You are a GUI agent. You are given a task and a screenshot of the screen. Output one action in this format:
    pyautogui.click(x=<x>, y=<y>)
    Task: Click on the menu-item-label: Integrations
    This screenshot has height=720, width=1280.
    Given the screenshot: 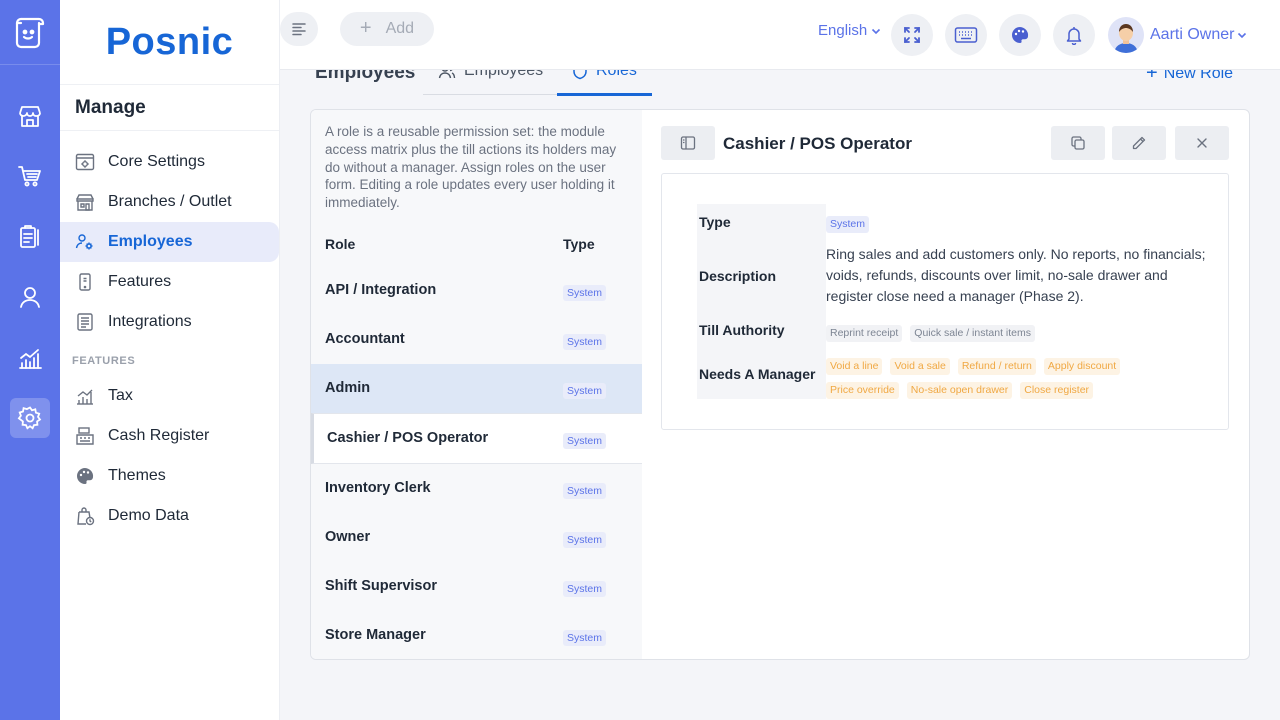 What is the action you would take?
    pyautogui.click(x=150, y=321)
    